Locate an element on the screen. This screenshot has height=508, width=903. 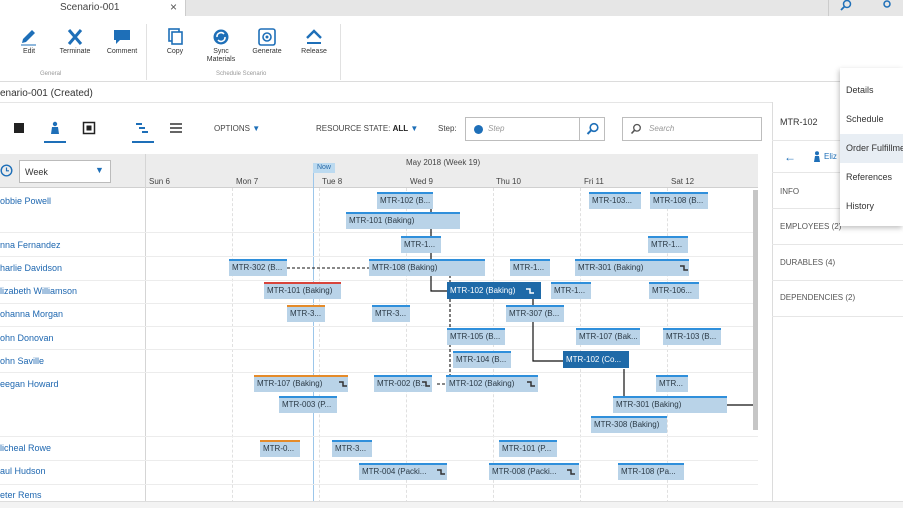
task-bar: MTR-107 (Baking) is located at coordinates (301, 383).